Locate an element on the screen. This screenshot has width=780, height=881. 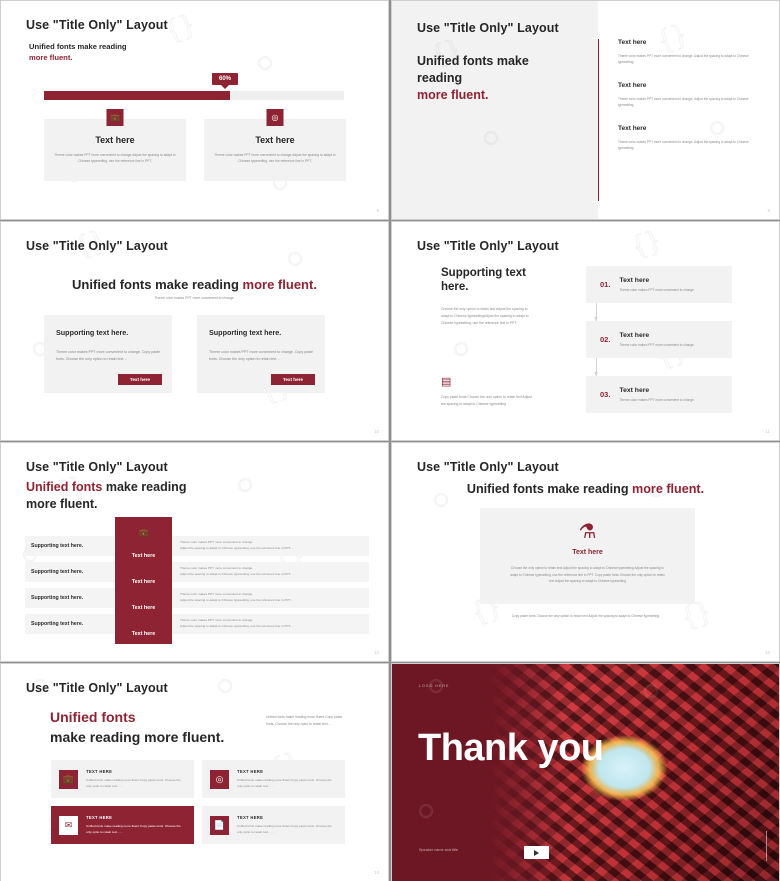
headline-accent: Unified fonts is located at coordinates (64, 487).